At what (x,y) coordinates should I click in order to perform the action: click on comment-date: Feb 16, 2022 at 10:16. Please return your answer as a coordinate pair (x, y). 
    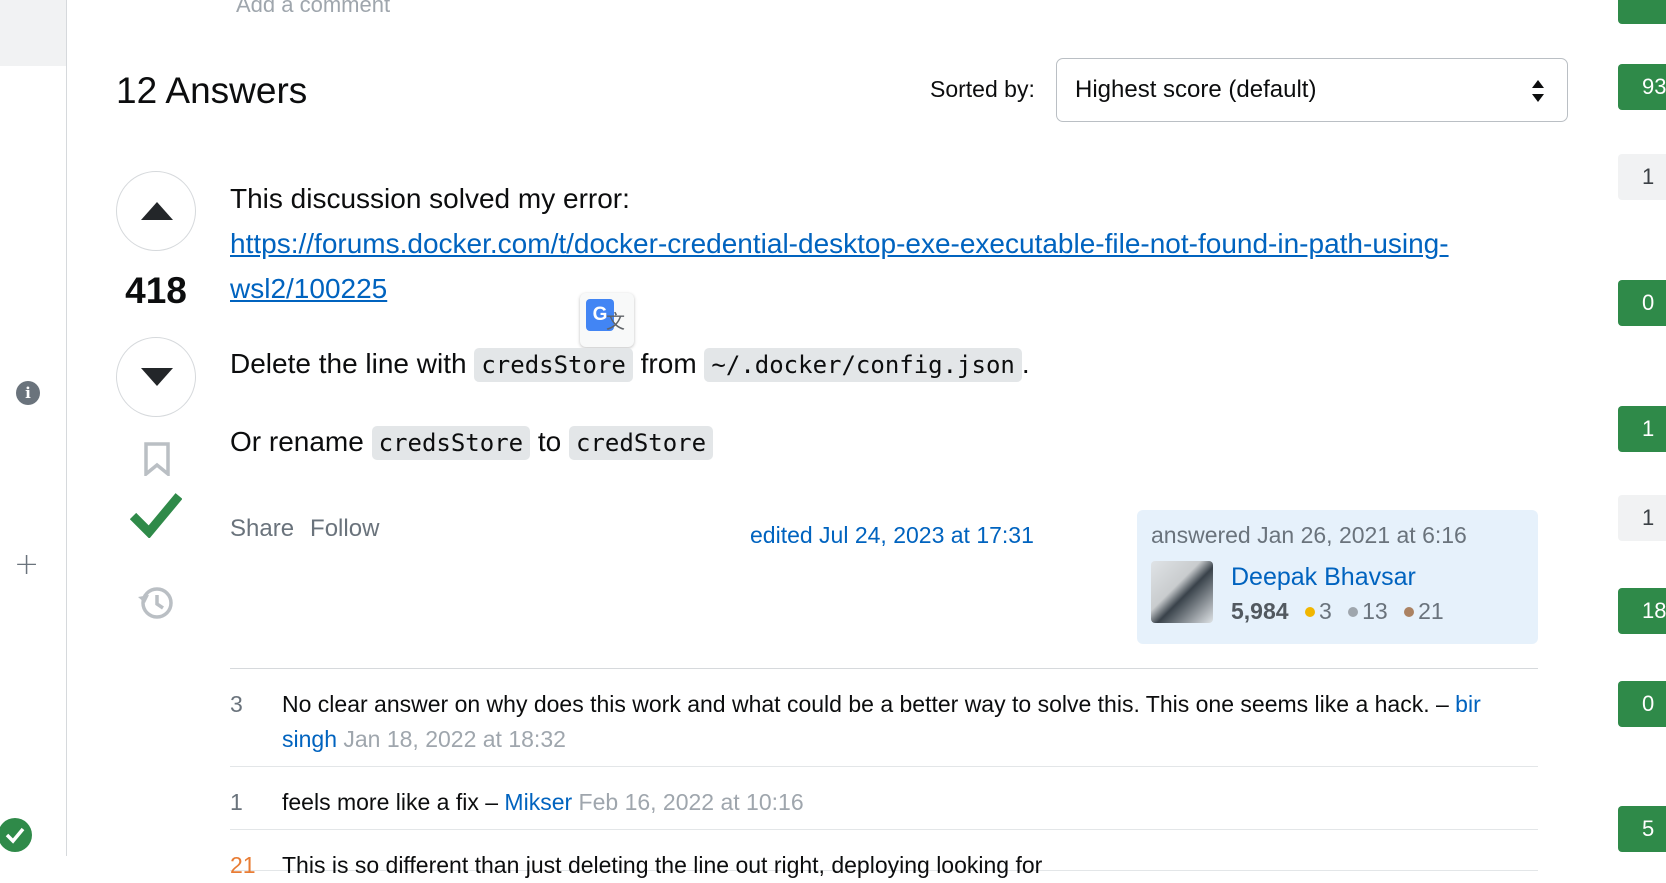
    Looking at the image, I should click on (691, 802).